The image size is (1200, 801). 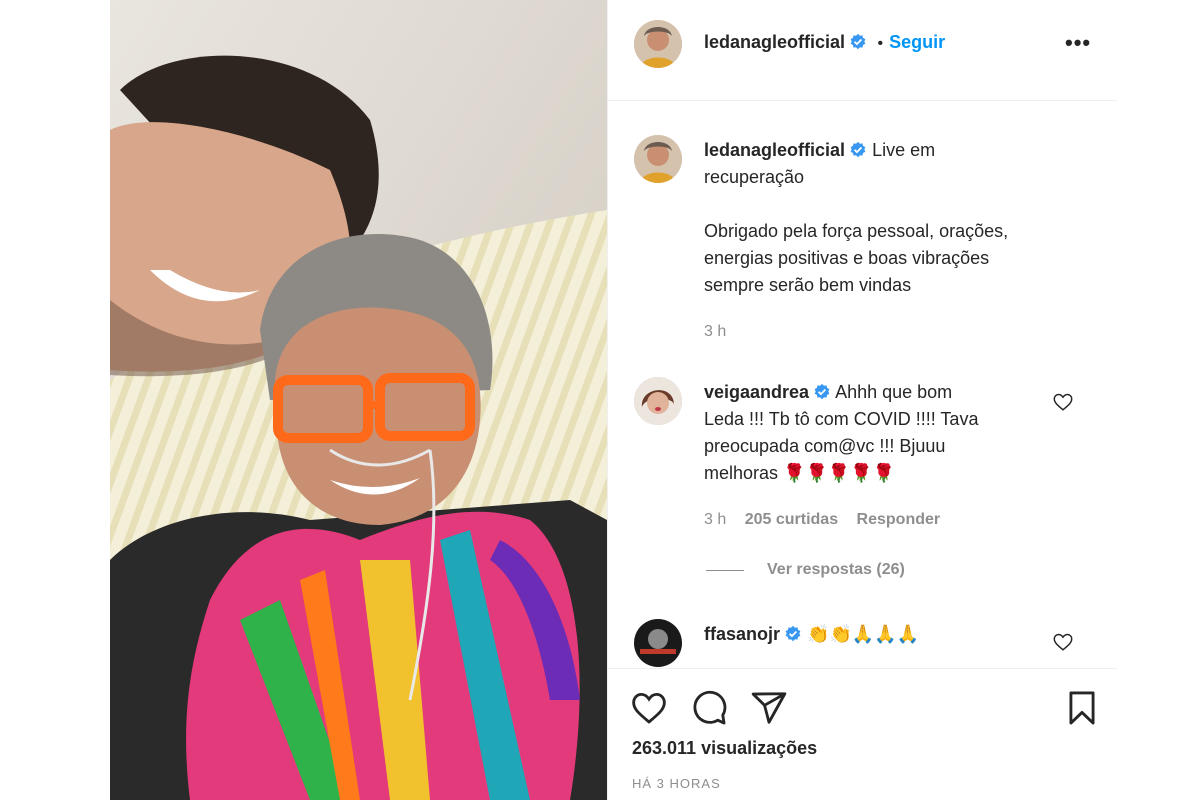 I want to click on header-user-row: ledanagleofficial • Seguir, so click(x=824, y=42).